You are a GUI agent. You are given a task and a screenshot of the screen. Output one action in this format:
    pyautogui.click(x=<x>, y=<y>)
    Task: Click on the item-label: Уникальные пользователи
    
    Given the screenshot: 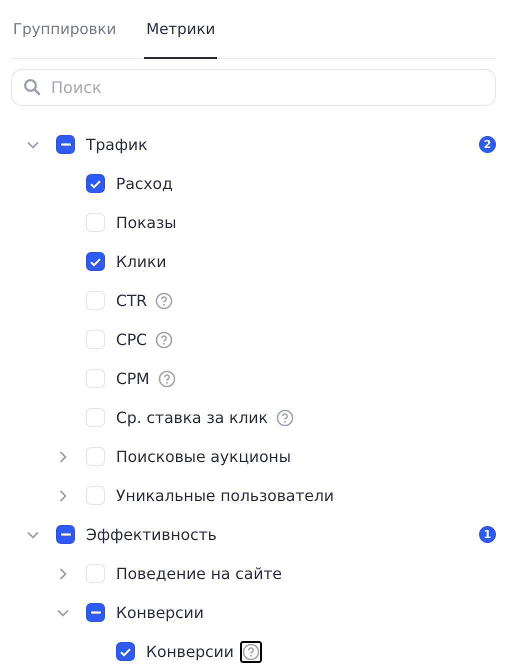 What is the action you would take?
    pyautogui.click(x=225, y=495)
    